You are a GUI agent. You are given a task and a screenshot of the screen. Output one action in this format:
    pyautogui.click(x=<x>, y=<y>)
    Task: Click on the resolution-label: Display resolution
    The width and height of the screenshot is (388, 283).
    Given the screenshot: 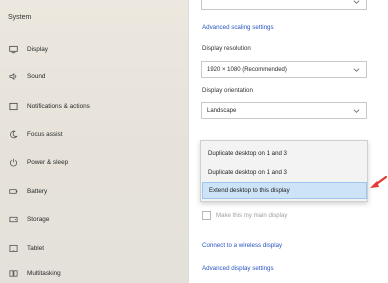 What is the action you would take?
    pyautogui.click(x=226, y=48)
    